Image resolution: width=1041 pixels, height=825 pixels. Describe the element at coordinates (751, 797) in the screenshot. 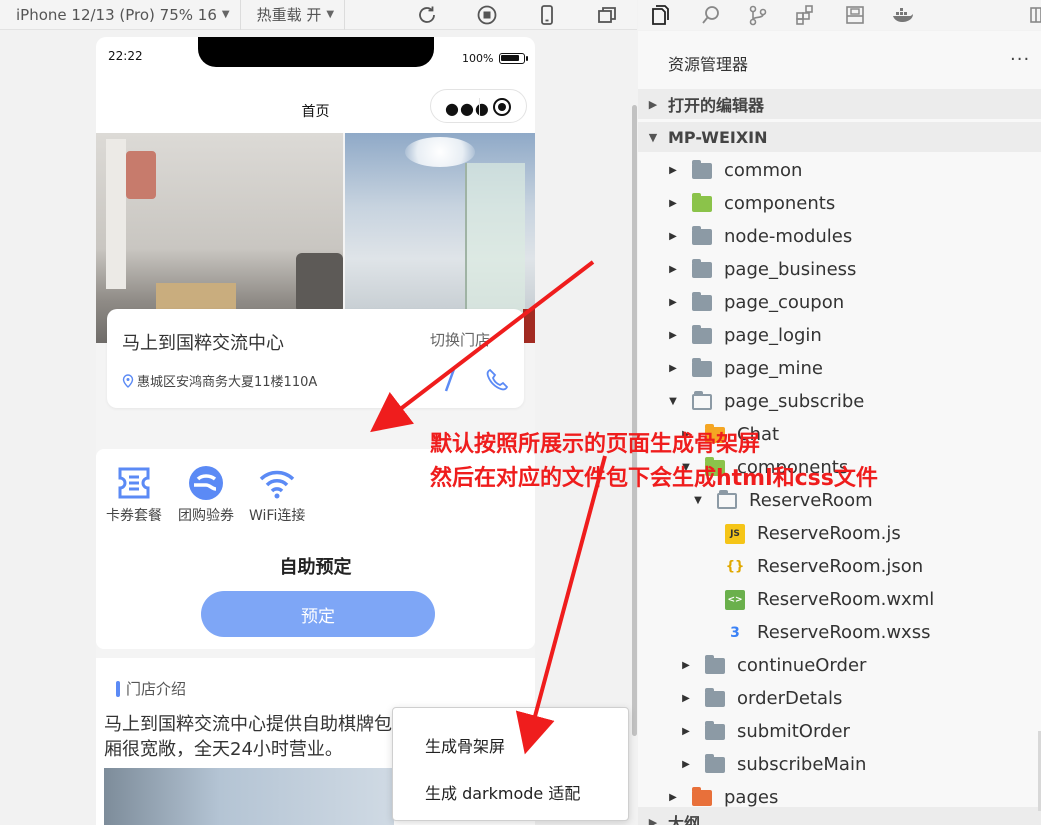

I see `tree-item-label: pages` at that location.